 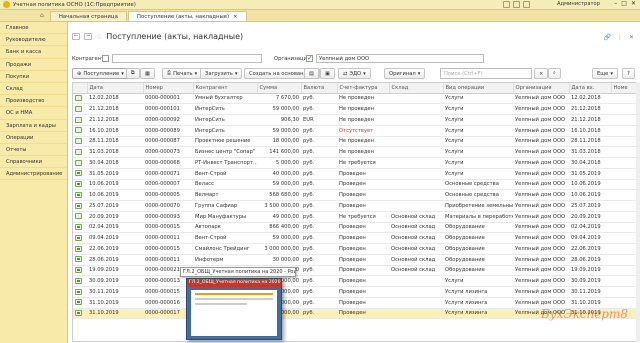 I want to click on column-header: Склад, so click(x=416, y=88).